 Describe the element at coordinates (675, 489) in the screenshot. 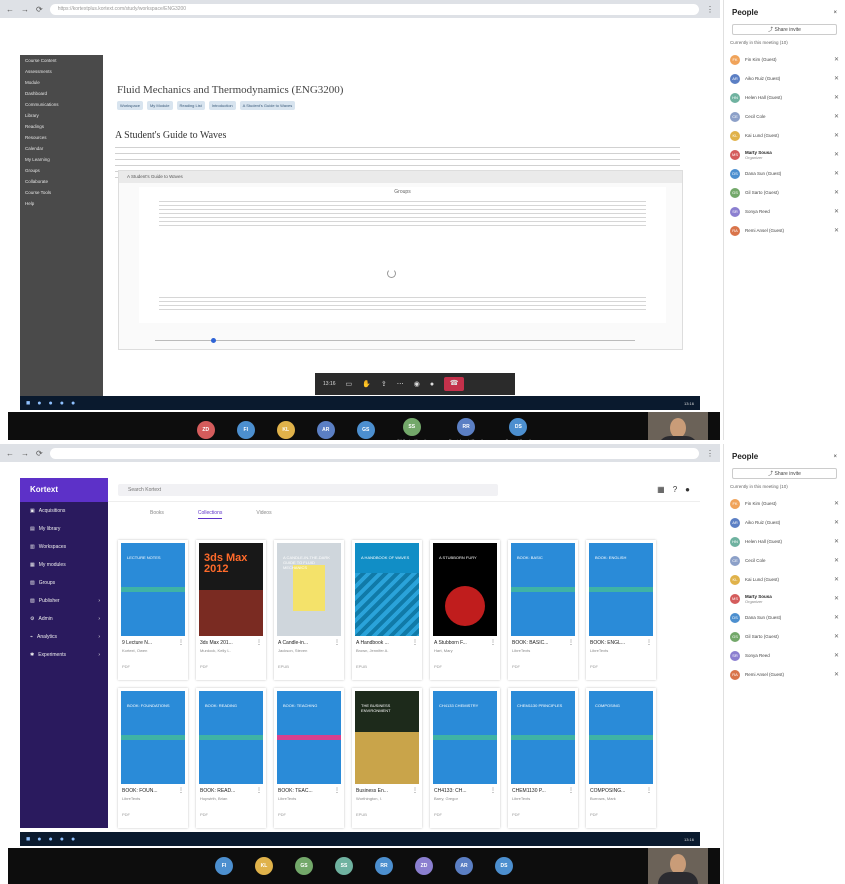

I see `help-icon: ?` at that location.